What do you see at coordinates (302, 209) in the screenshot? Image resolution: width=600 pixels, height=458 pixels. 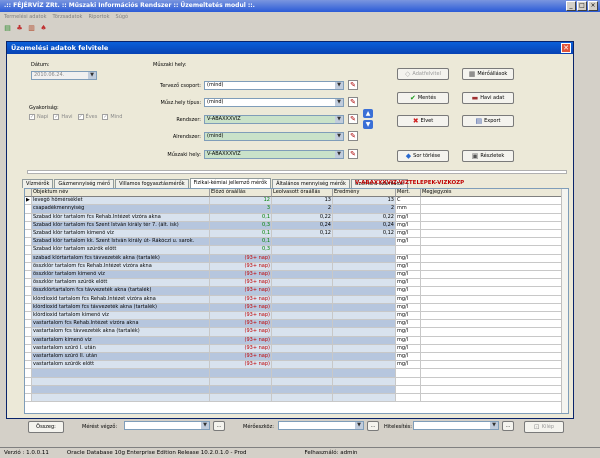 I see `cell-leolvasott-oraallas: 2` at bounding box center [302, 209].